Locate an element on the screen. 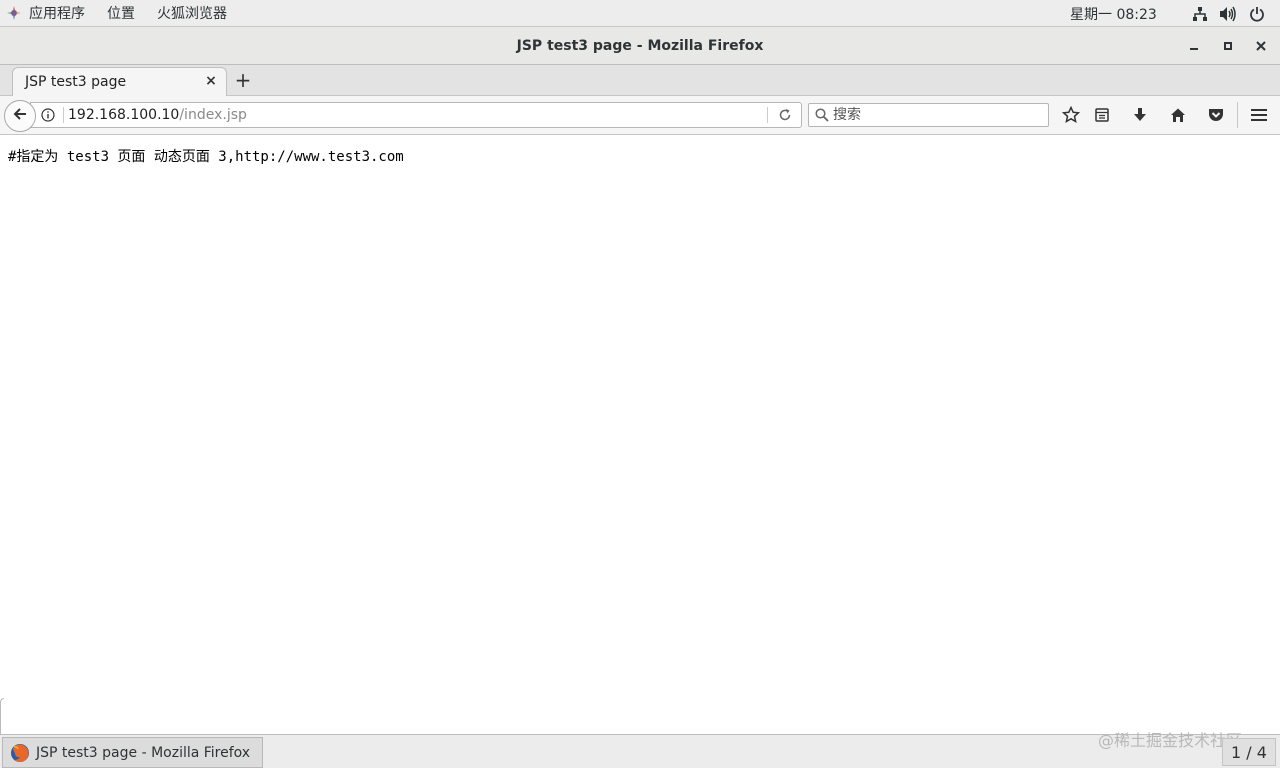 The width and height of the screenshot is (1280, 768). window-titlebar: JSP test3 page - Mozilla Firefox is located at coordinates (640, 46).